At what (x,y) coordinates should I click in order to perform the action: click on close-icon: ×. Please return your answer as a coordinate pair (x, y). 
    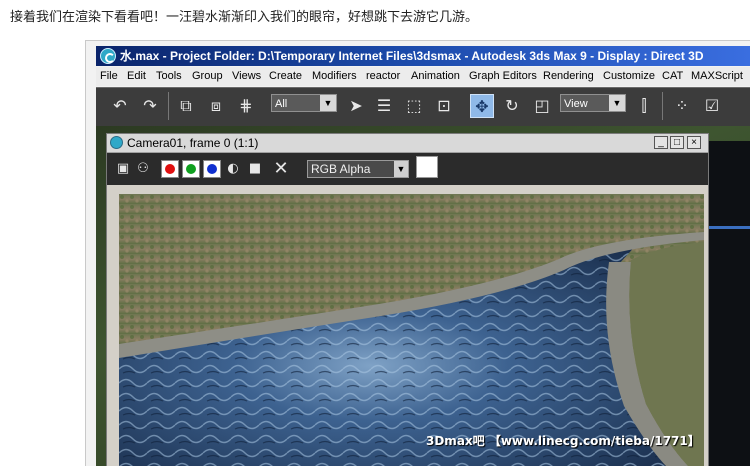
    Looking at the image, I should click on (694, 142).